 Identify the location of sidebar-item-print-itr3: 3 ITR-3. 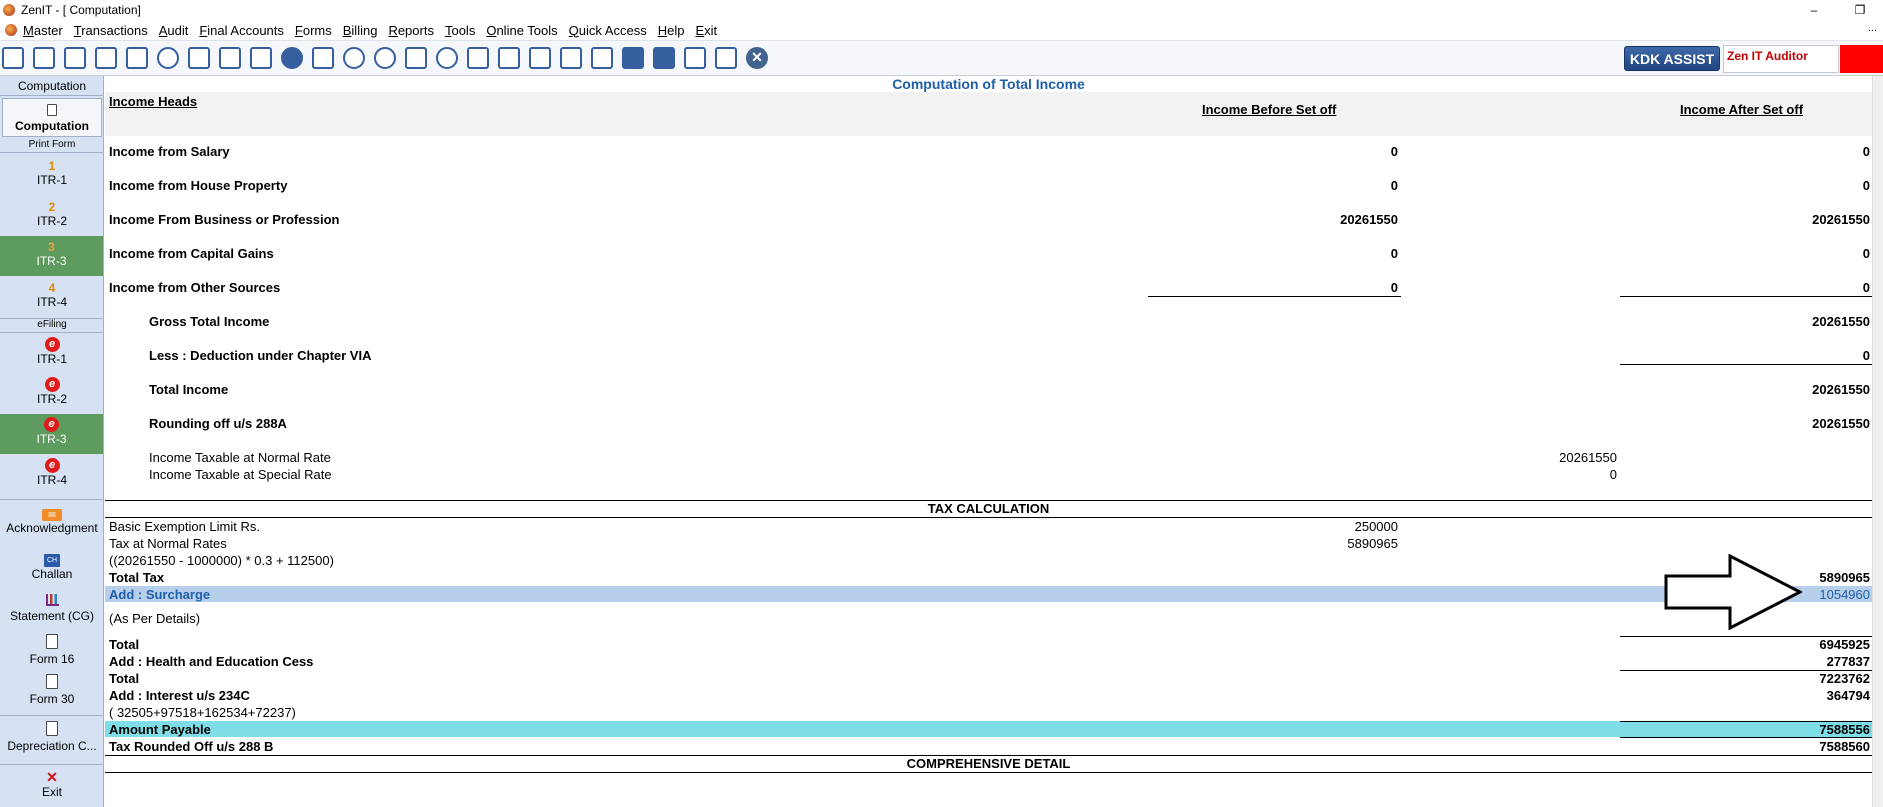
(51, 256).